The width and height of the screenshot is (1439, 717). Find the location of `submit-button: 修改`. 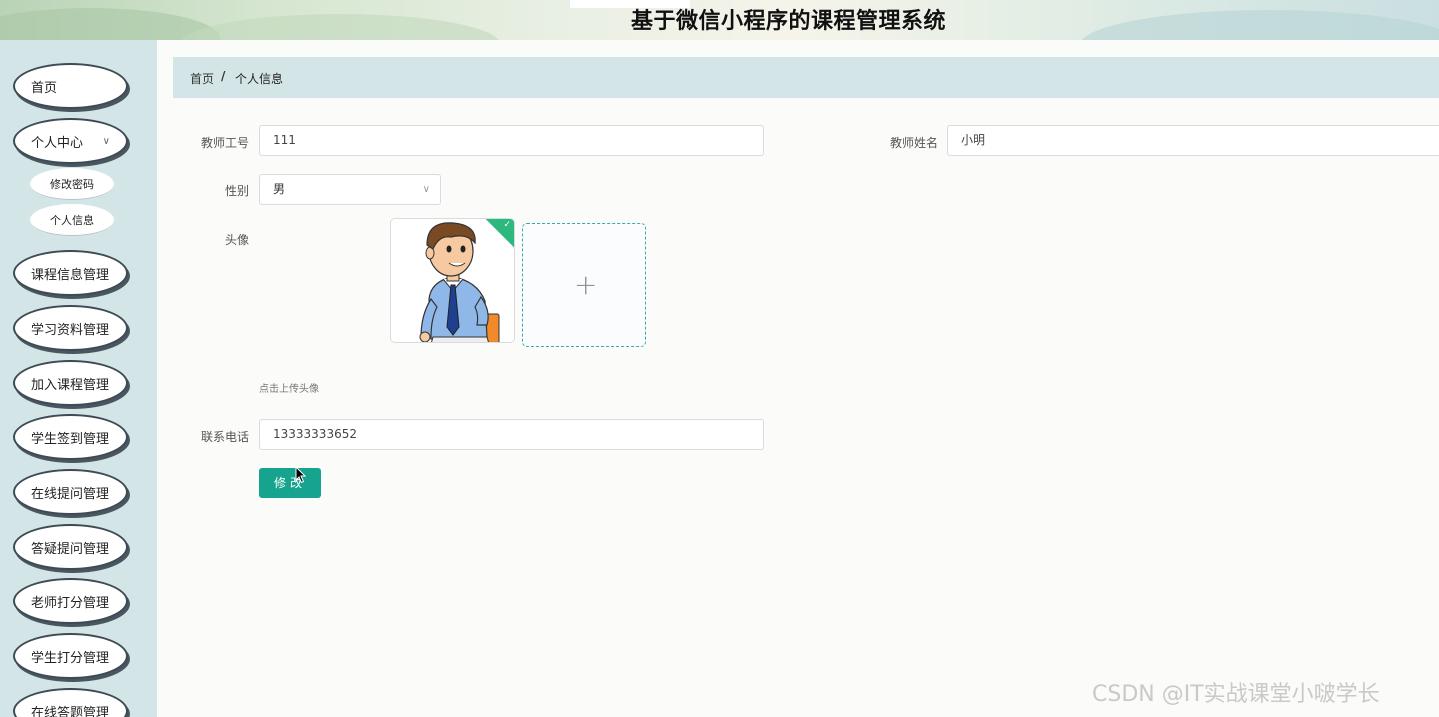

submit-button: 修改 is located at coordinates (290, 483).